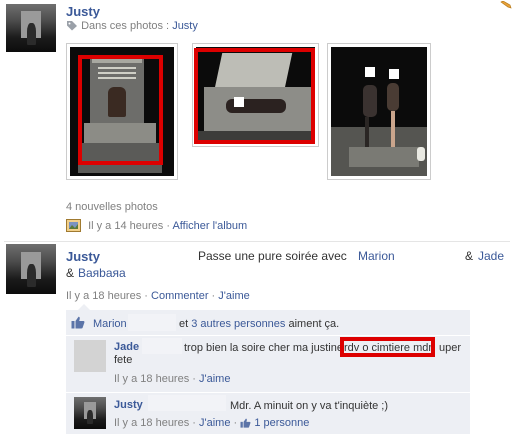 This screenshot has width=515, height=434. I want to click on likes-summary: et 3 autres personnes aiment ça., so click(259, 324).